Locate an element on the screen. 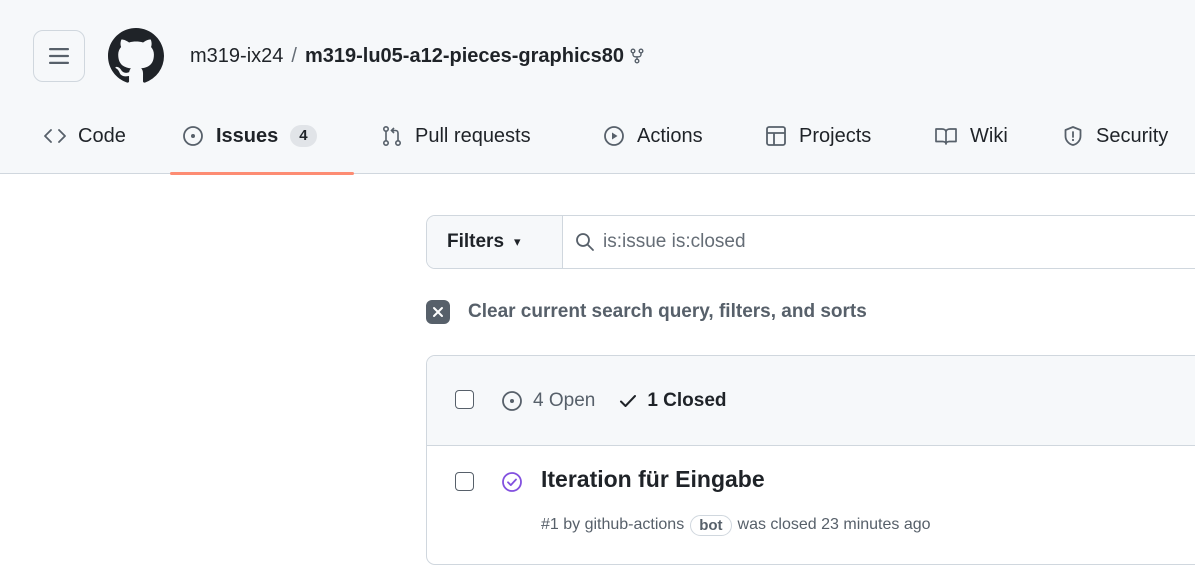 This screenshot has height=565, width=1195. filters-dropdown-button: Filters ▾ is located at coordinates (495, 242).